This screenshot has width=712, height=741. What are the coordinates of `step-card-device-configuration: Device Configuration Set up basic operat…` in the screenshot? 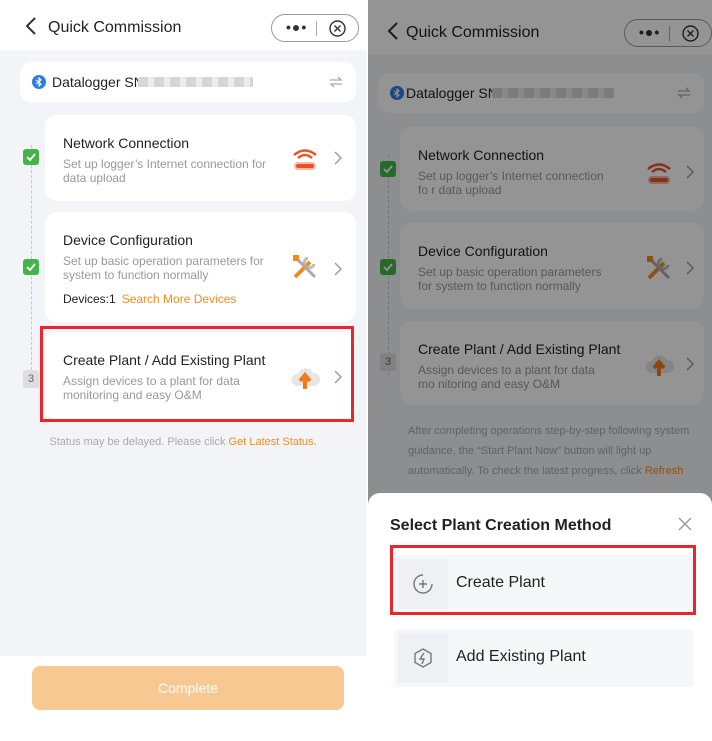 It's located at (200, 267).